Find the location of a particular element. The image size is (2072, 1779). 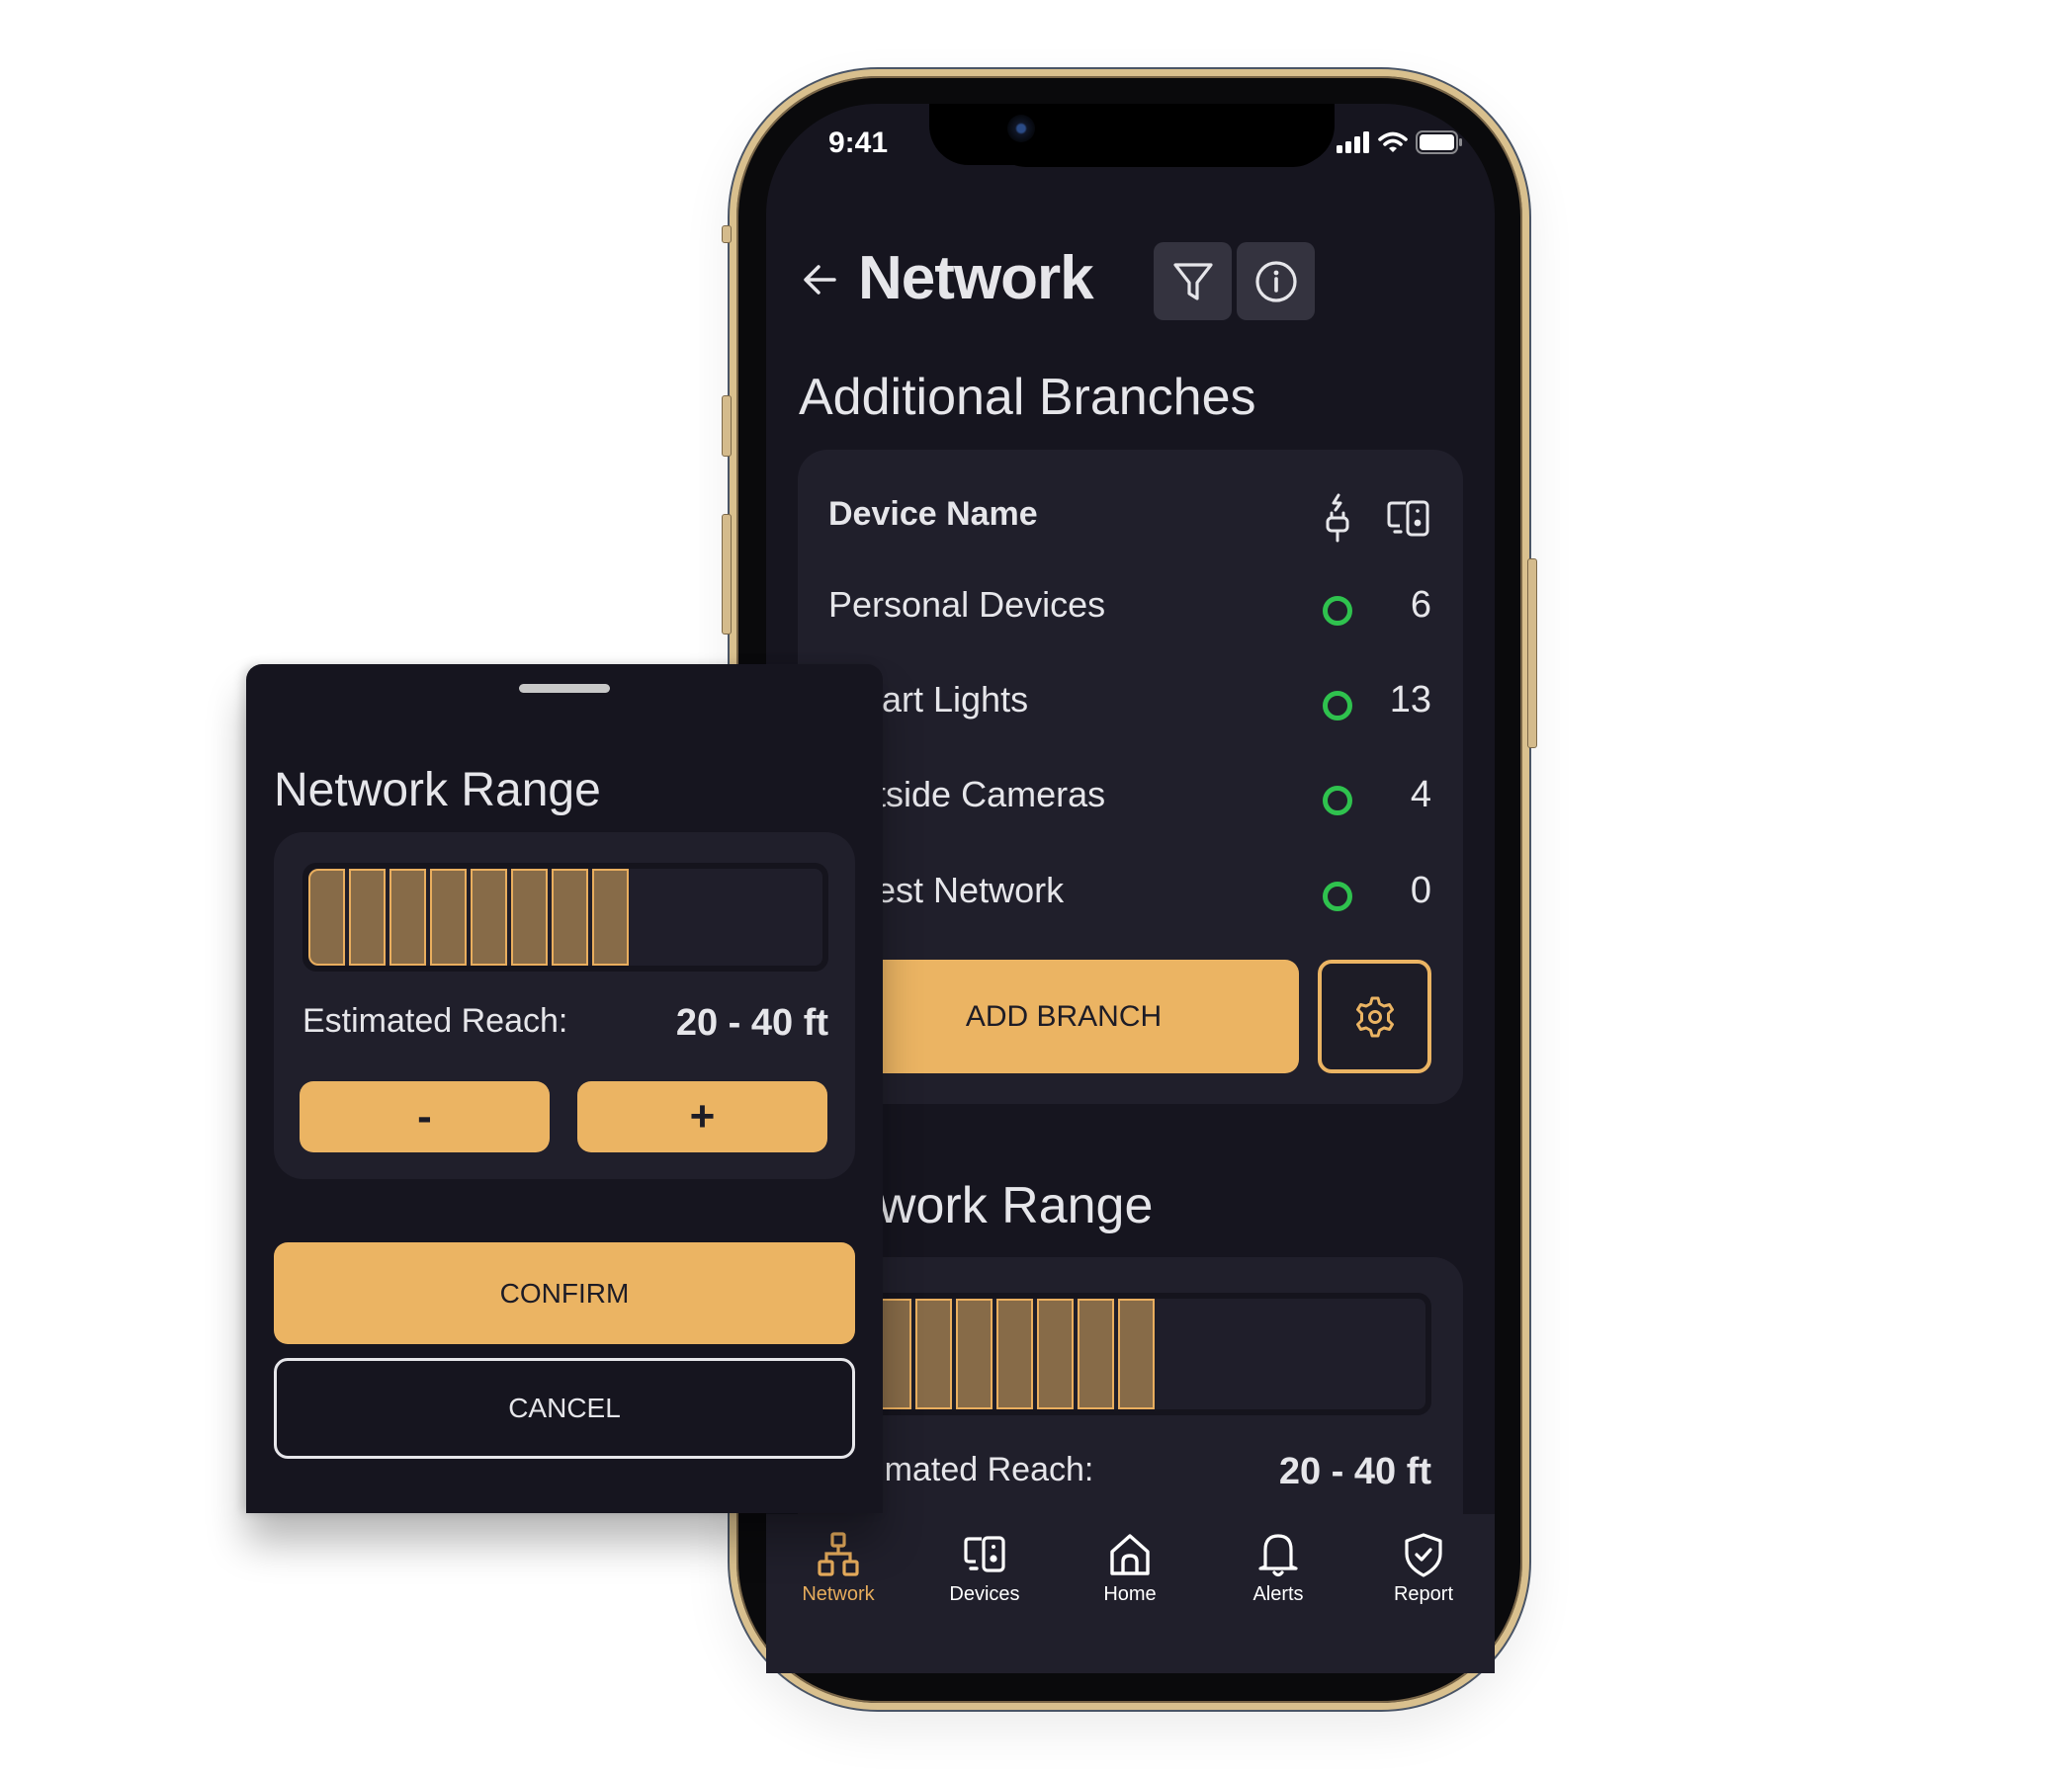

nav-item-devices: Devices is located at coordinates (984, 1569).